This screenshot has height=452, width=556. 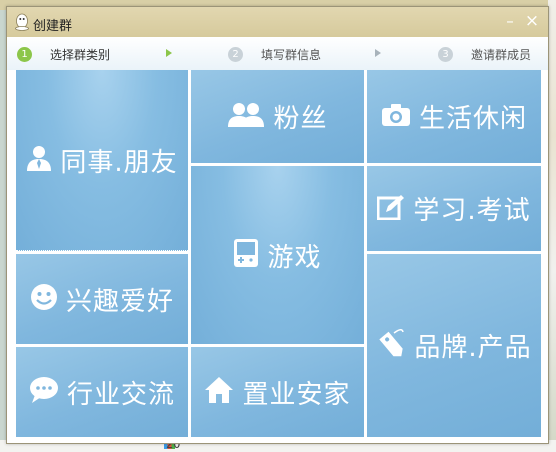 I want to click on step-3: 3 邀请群成员, so click(x=484, y=54).